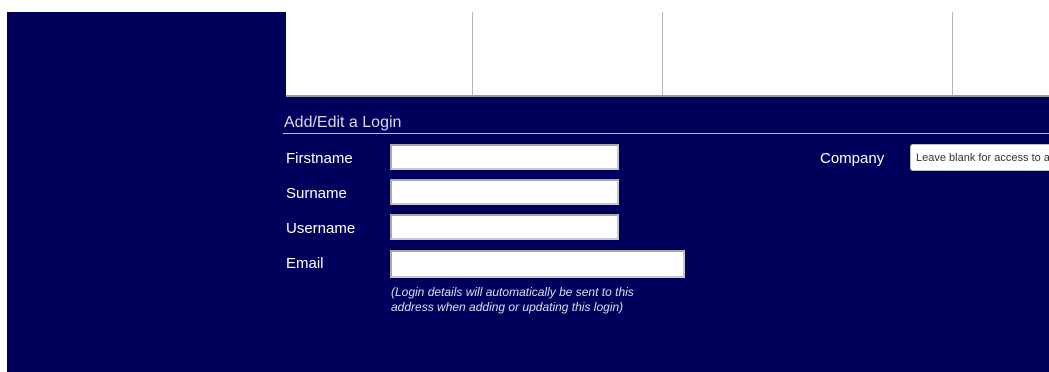 The width and height of the screenshot is (1049, 372). Describe the element at coordinates (305, 263) in the screenshot. I see `email-label: Email` at that location.